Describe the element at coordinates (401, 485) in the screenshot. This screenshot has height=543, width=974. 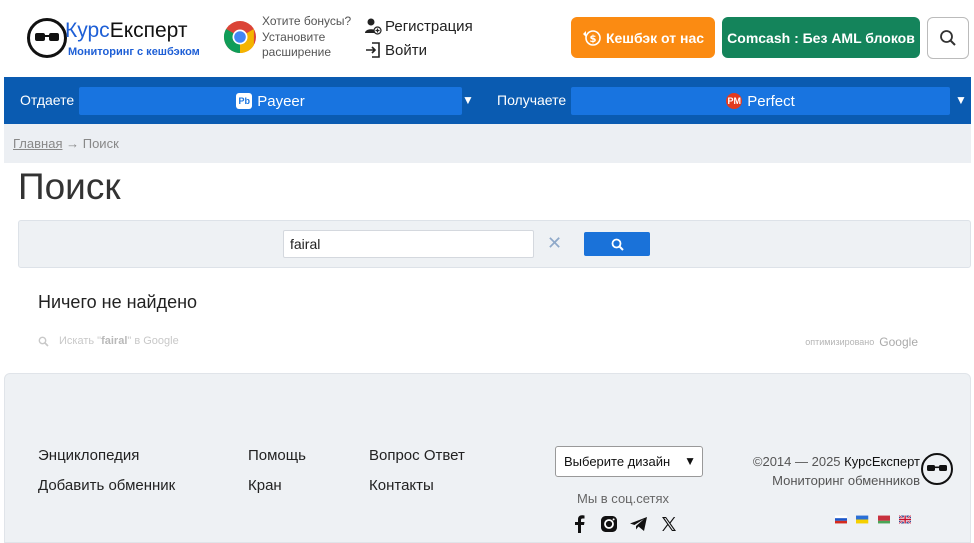
I see `footer-link-contacts: Контакты` at that location.